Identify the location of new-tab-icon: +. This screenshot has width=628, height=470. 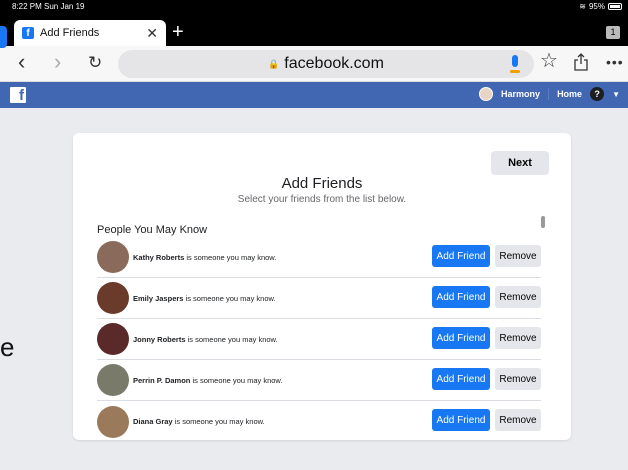
(178, 32).